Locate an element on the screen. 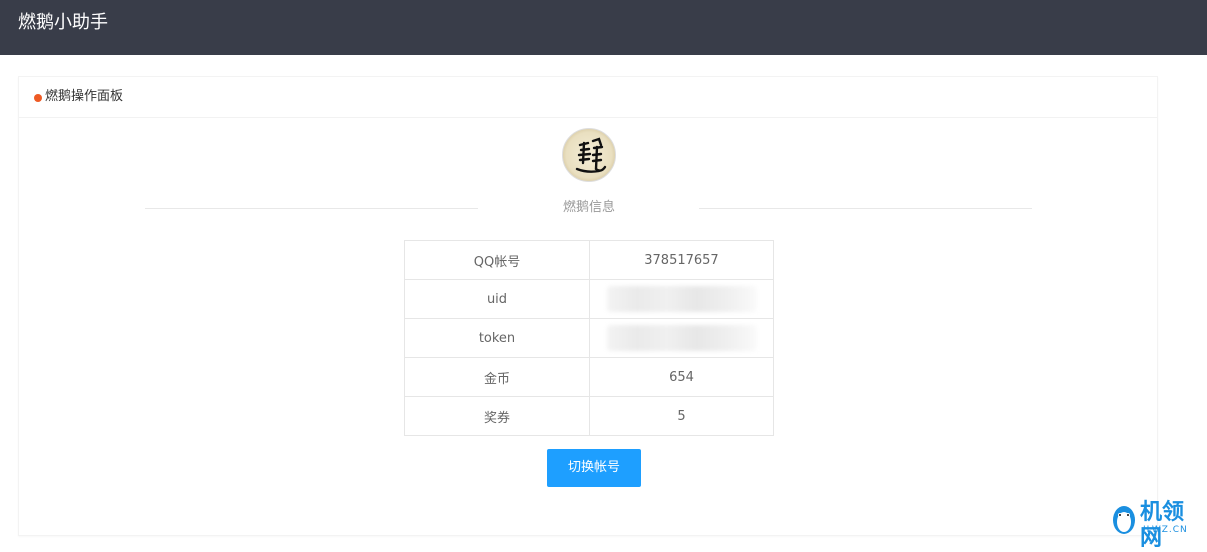  section-divider-right is located at coordinates (865, 208).